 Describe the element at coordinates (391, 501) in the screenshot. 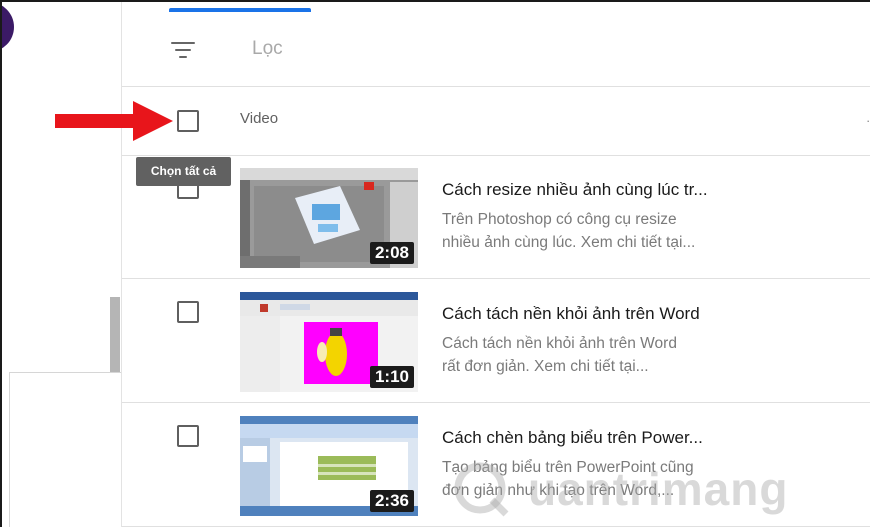

I see `duration-badge: 2:36` at that location.